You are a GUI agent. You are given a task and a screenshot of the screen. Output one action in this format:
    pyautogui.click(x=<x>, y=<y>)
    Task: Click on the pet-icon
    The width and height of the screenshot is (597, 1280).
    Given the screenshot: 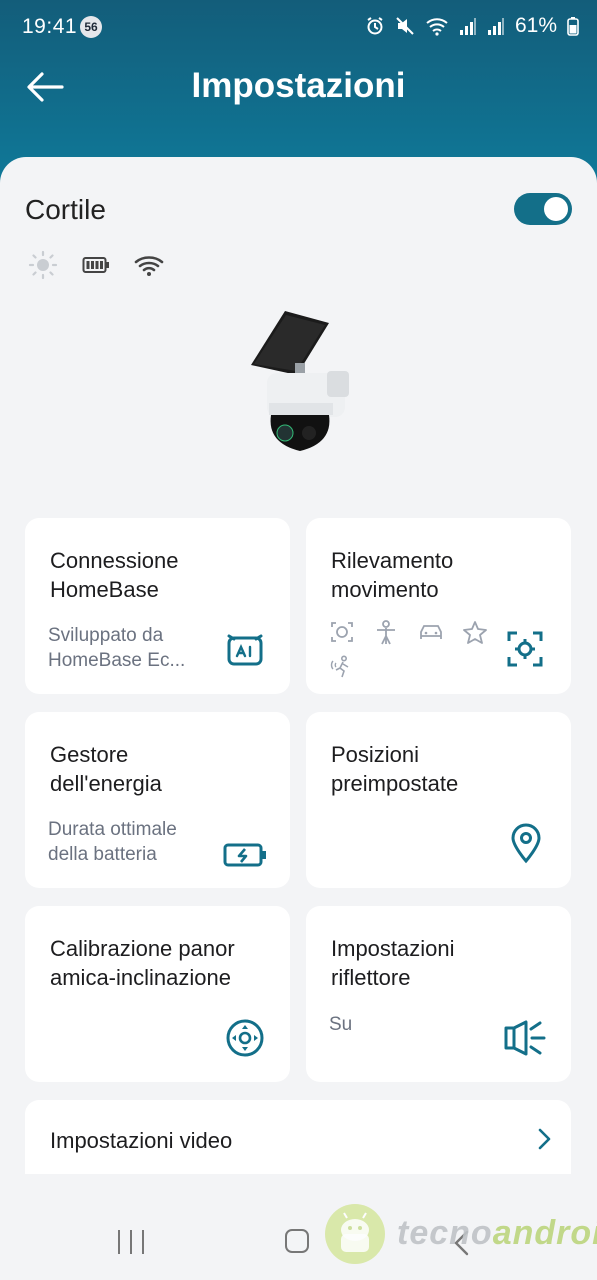 What is the action you would take?
    pyautogui.click(x=475, y=632)
    